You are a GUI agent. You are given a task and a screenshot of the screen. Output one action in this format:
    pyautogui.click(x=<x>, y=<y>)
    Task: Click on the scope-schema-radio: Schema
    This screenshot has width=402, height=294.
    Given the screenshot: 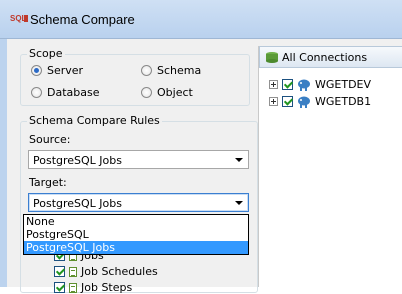 What is the action you would take?
    pyautogui.click(x=171, y=70)
    